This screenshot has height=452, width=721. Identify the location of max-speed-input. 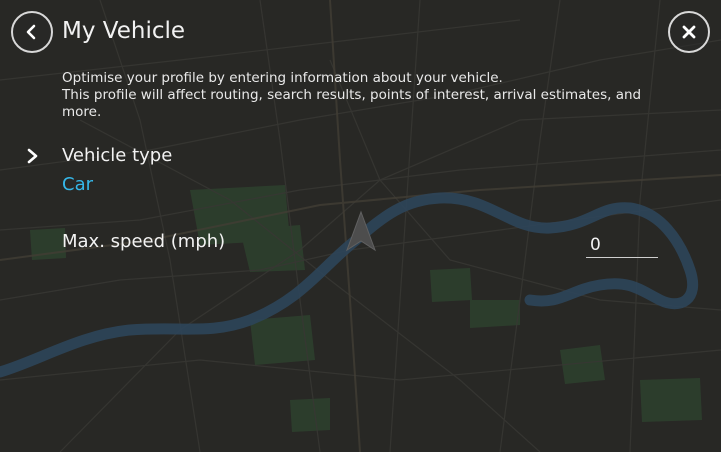
(622, 245).